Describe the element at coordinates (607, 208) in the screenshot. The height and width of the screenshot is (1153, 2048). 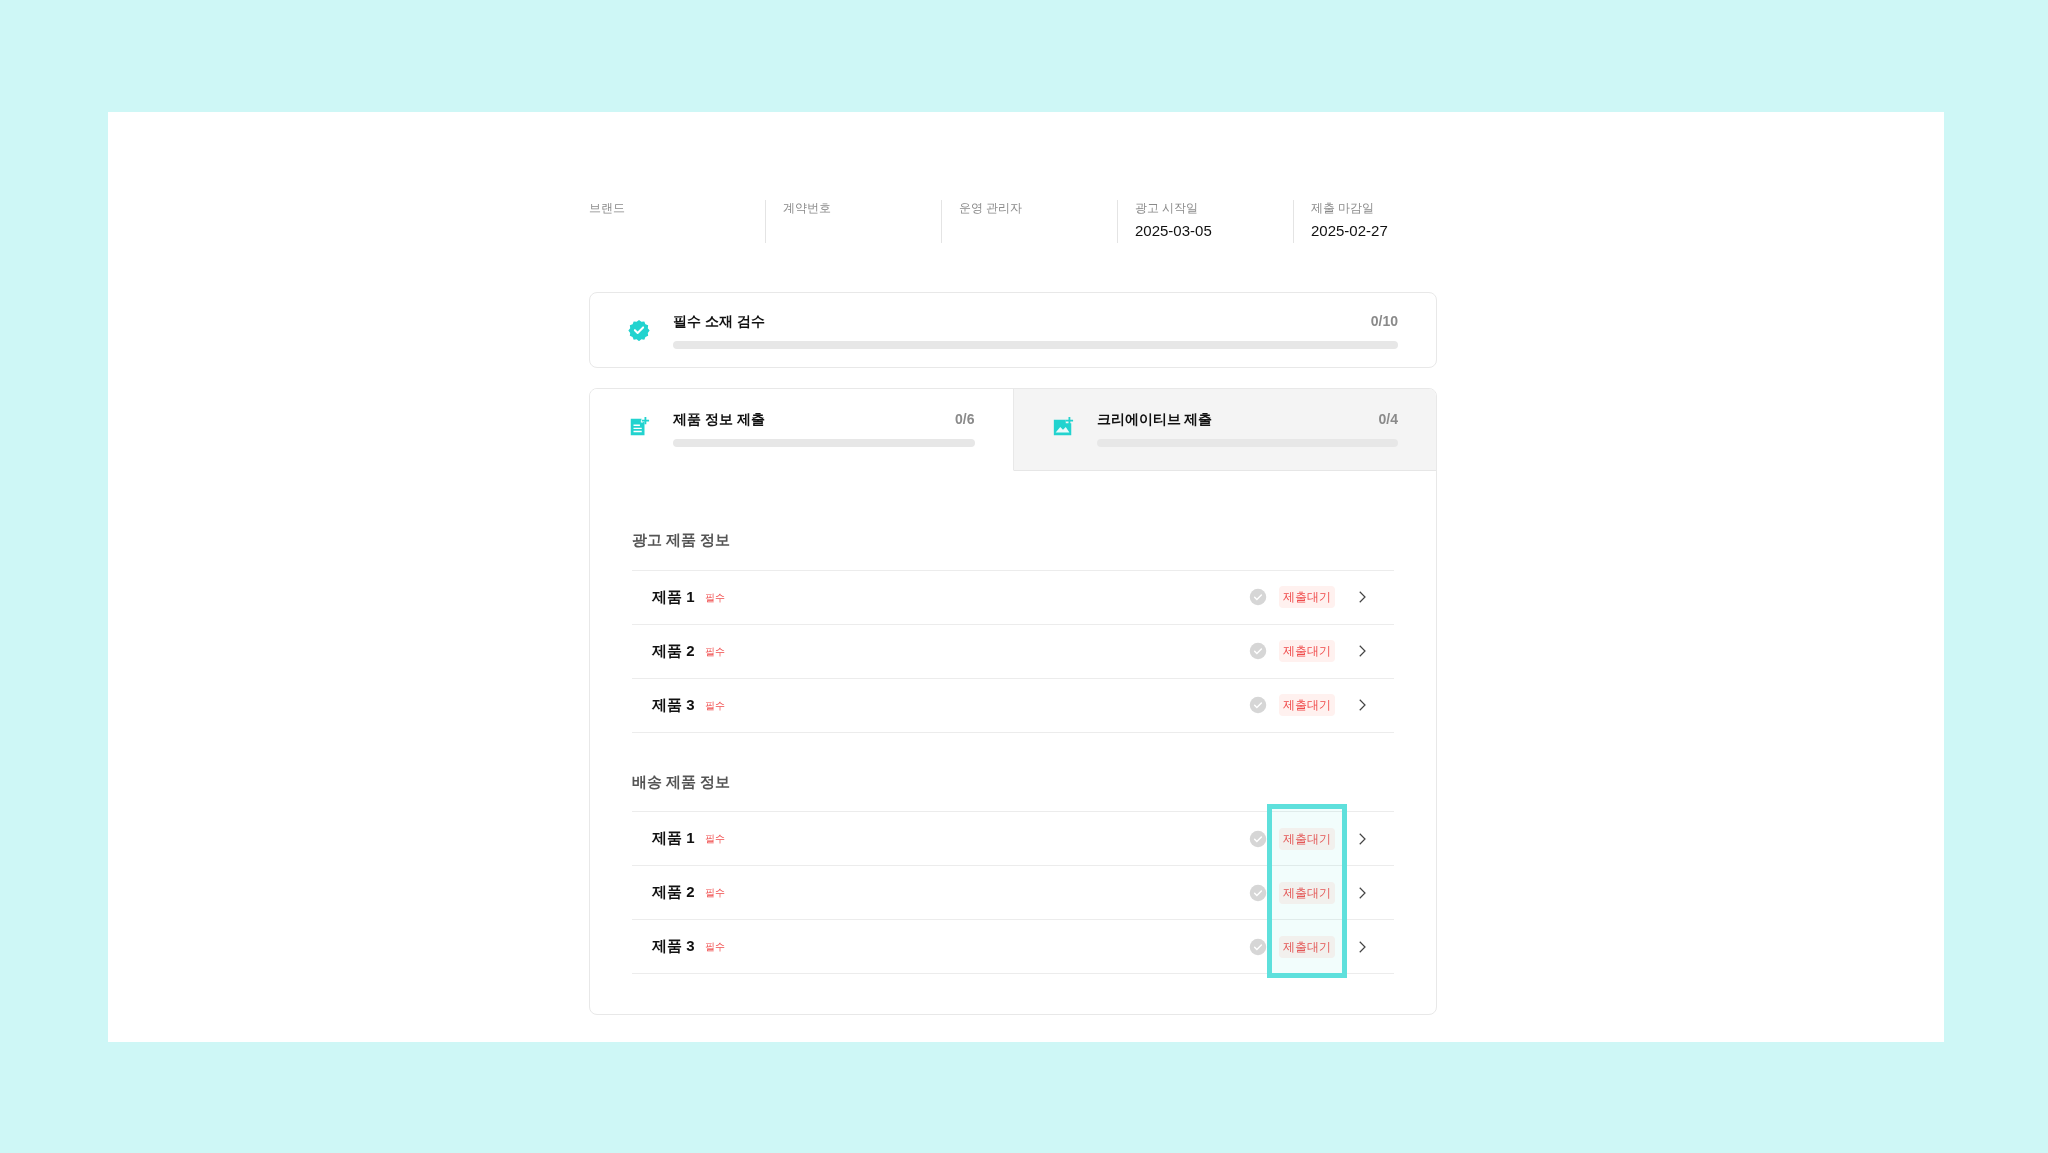
I see `field-label: 브랜드` at that location.